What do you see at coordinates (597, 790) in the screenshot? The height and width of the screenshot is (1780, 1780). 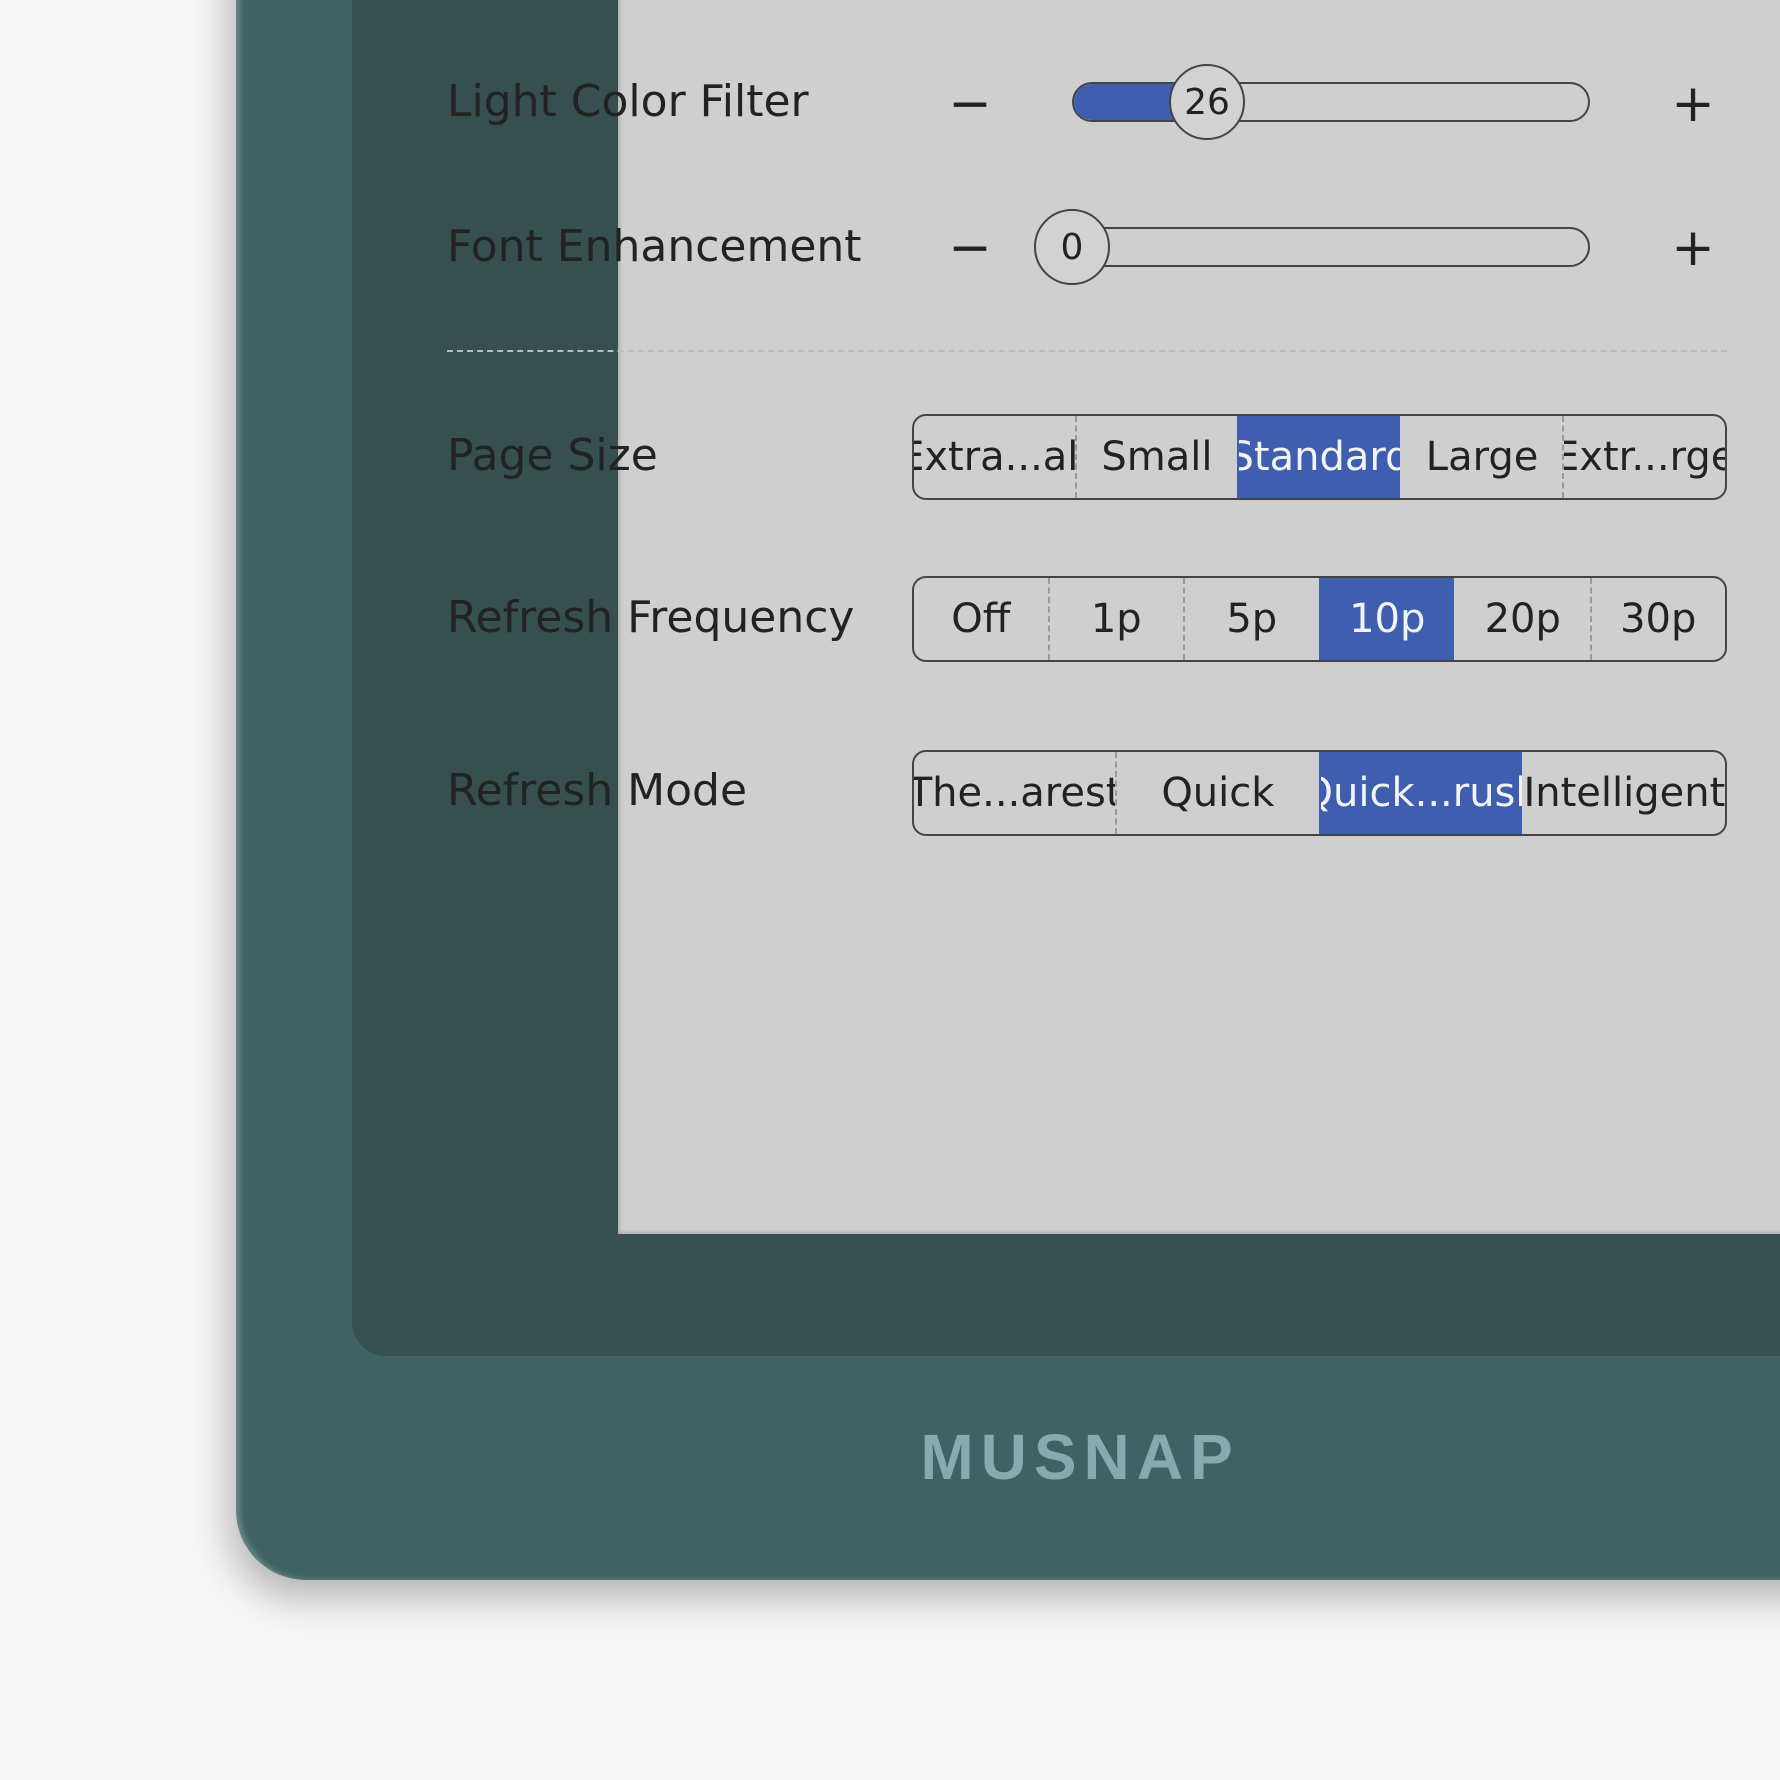 I see `refresh-mode-label: Refresh Mode` at bounding box center [597, 790].